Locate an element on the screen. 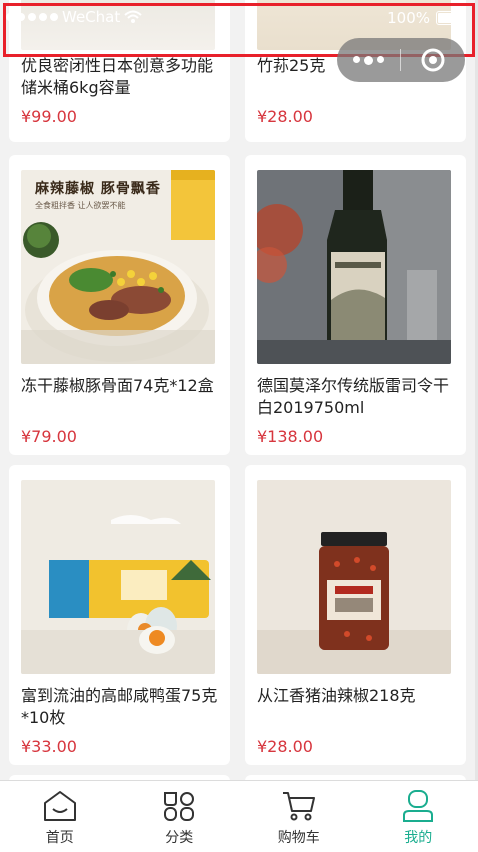  product-title: 富到流油的高邮咸鸭蛋75克*10枚 is located at coordinates (119, 706).